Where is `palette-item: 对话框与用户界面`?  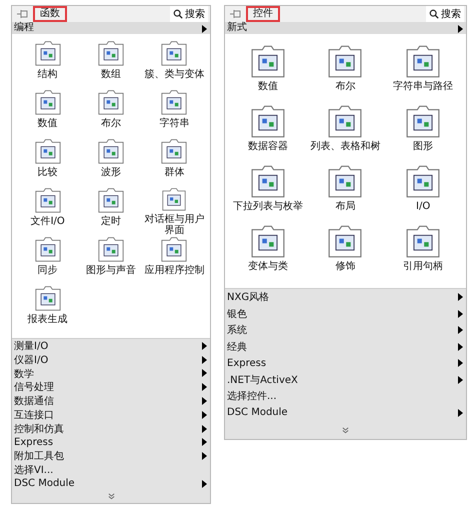 palette-item: 对话框与用户界面 is located at coordinates (174, 211).